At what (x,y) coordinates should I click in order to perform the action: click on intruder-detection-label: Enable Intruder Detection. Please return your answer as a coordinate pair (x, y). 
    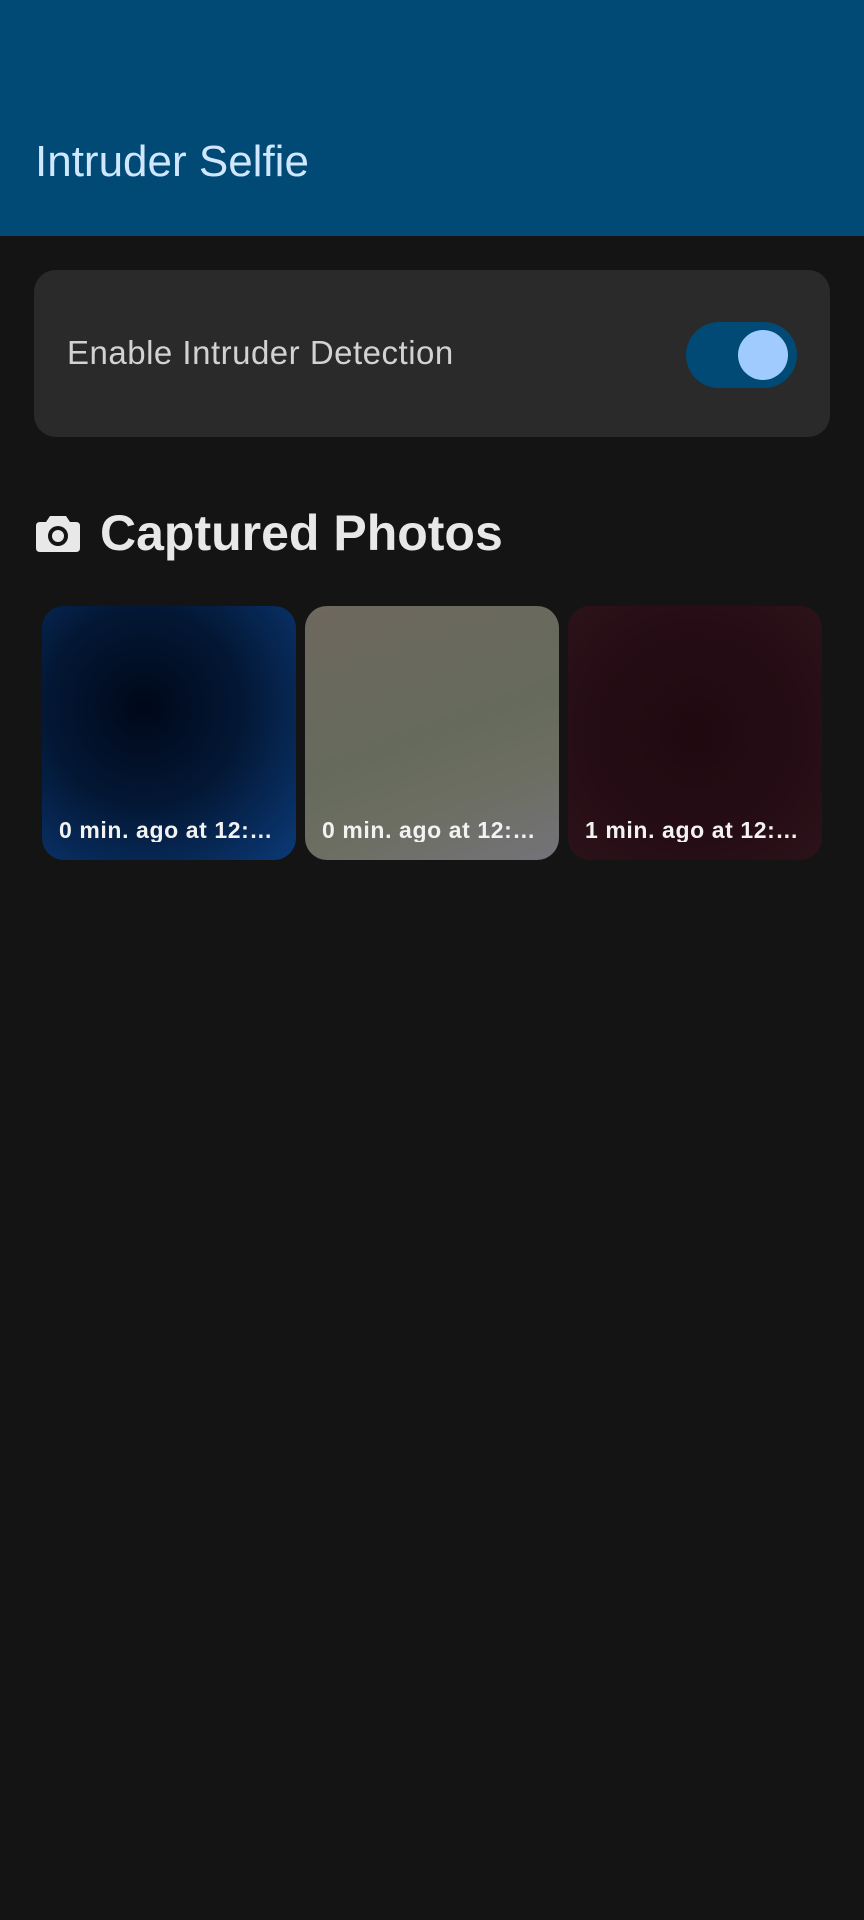
    Looking at the image, I should click on (260, 352).